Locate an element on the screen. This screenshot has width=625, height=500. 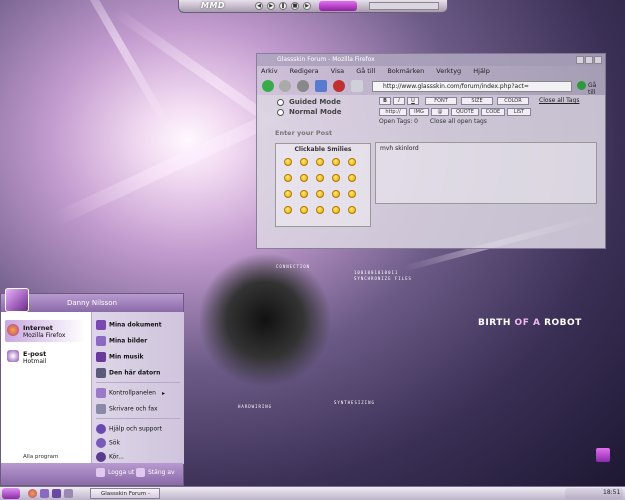
font-select: FONT is located at coordinates (441, 101).